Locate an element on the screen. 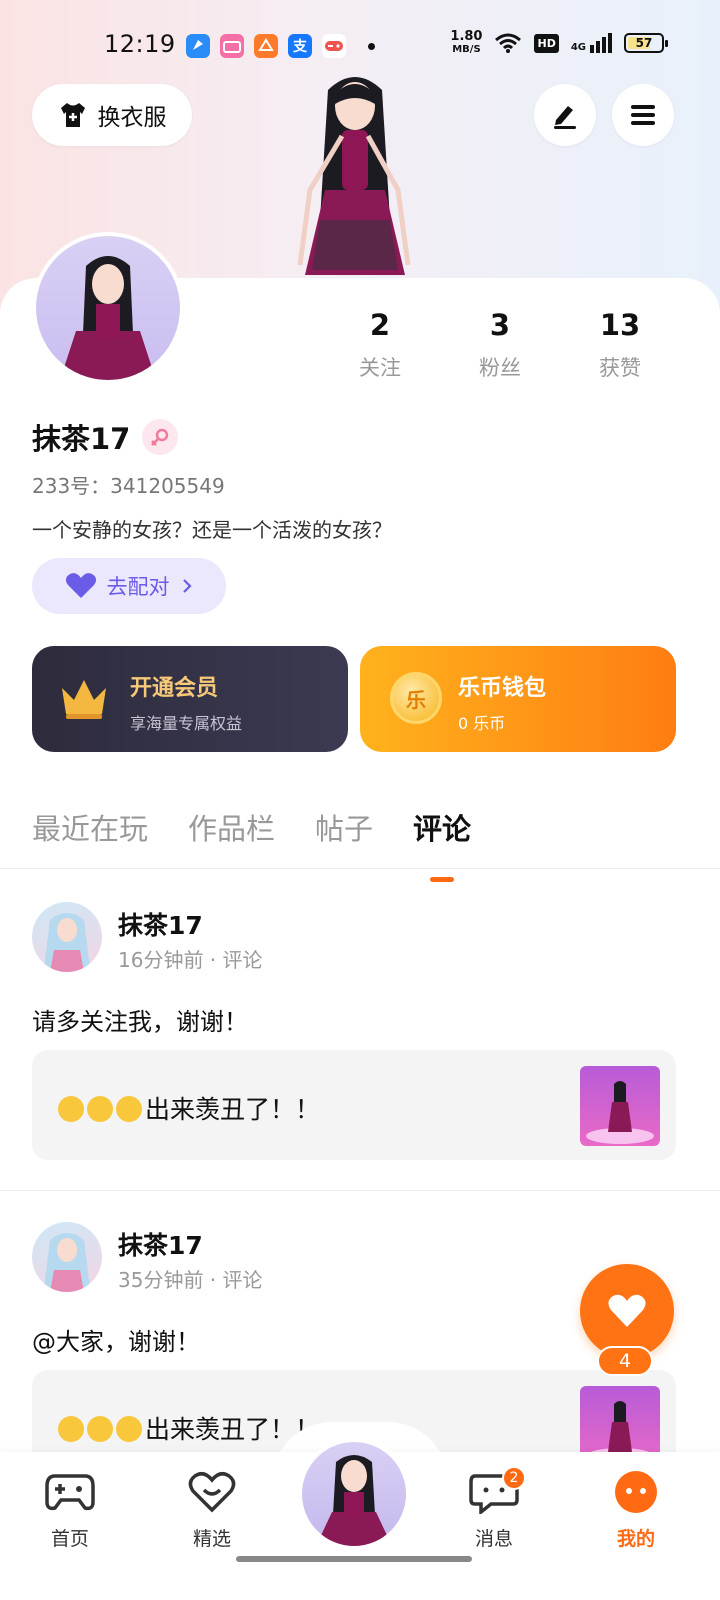 The image size is (720, 1600). go-match-button: 去配对 is located at coordinates (129, 586).